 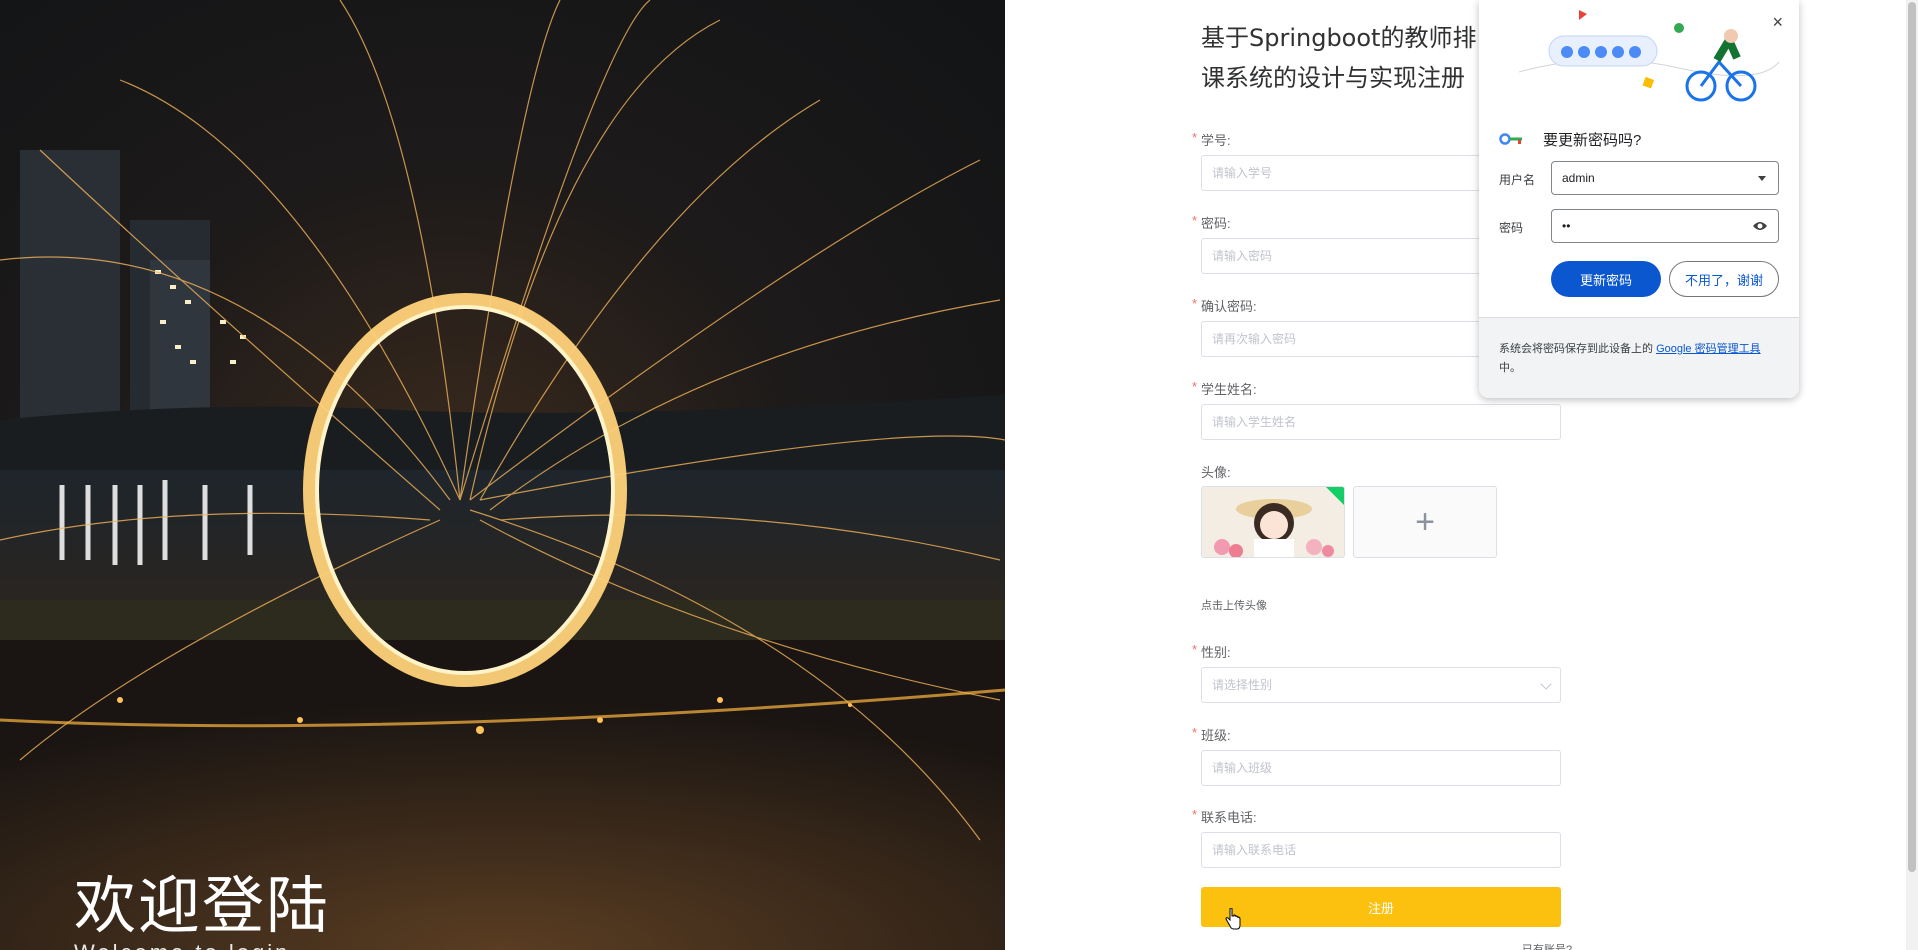 I want to click on chevron-down-icon, so click(x=1546, y=684).